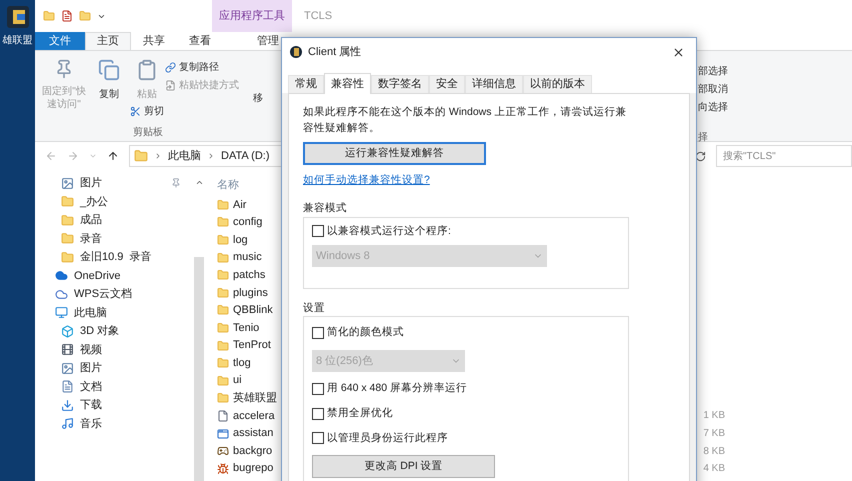 This screenshot has width=852, height=481. Describe the element at coordinates (403, 466) in the screenshot. I see `dpi-settings-button: 更改高 DPI 设置` at that location.